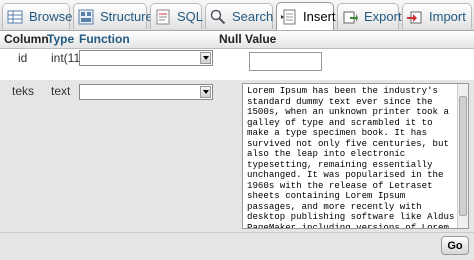 Image resolution: width=474 pixels, height=260 pixels. I want to click on structure-icon, so click(86, 17).